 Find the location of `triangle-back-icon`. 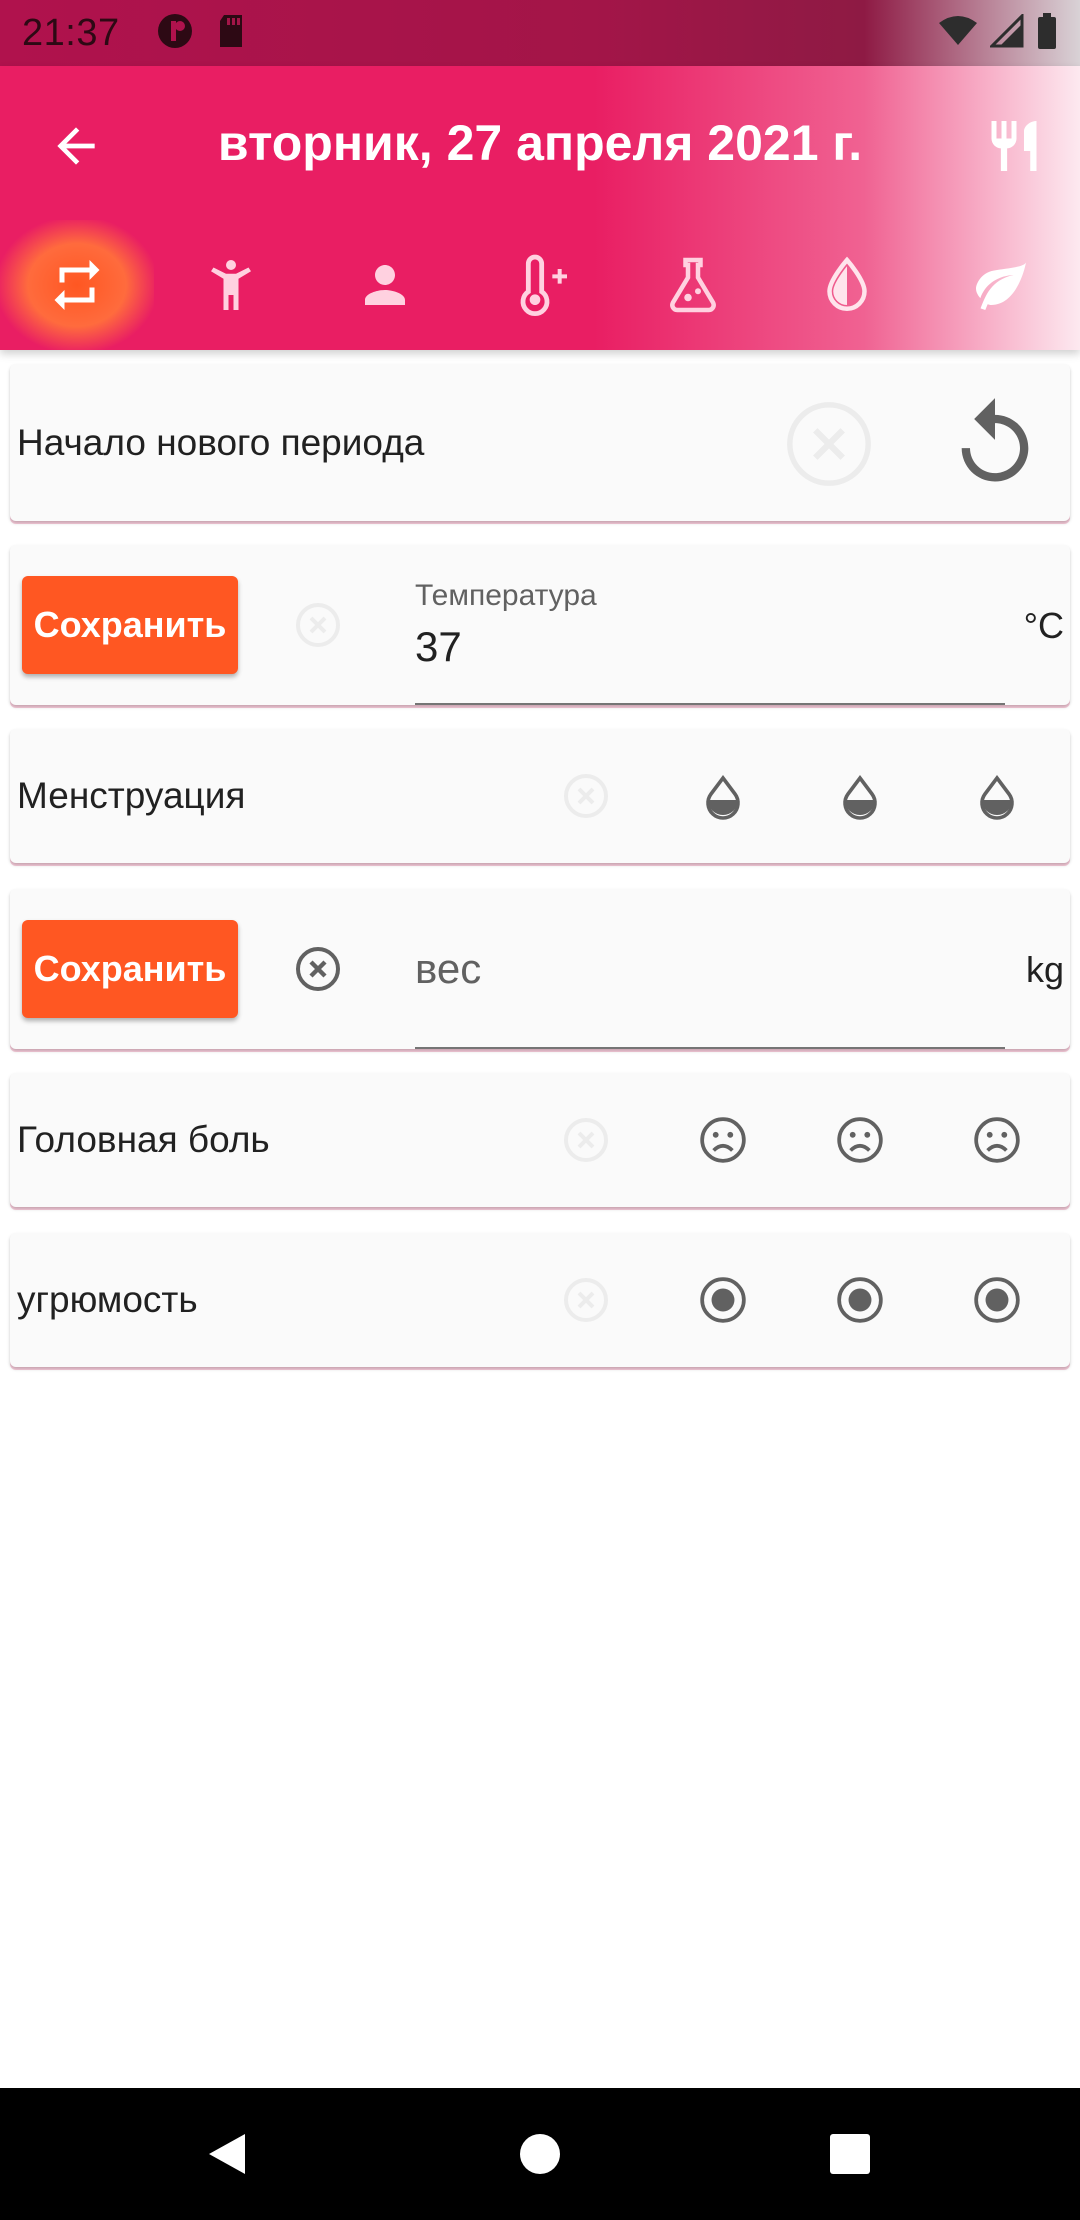

triangle-back-icon is located at coordinates (227, 2154).